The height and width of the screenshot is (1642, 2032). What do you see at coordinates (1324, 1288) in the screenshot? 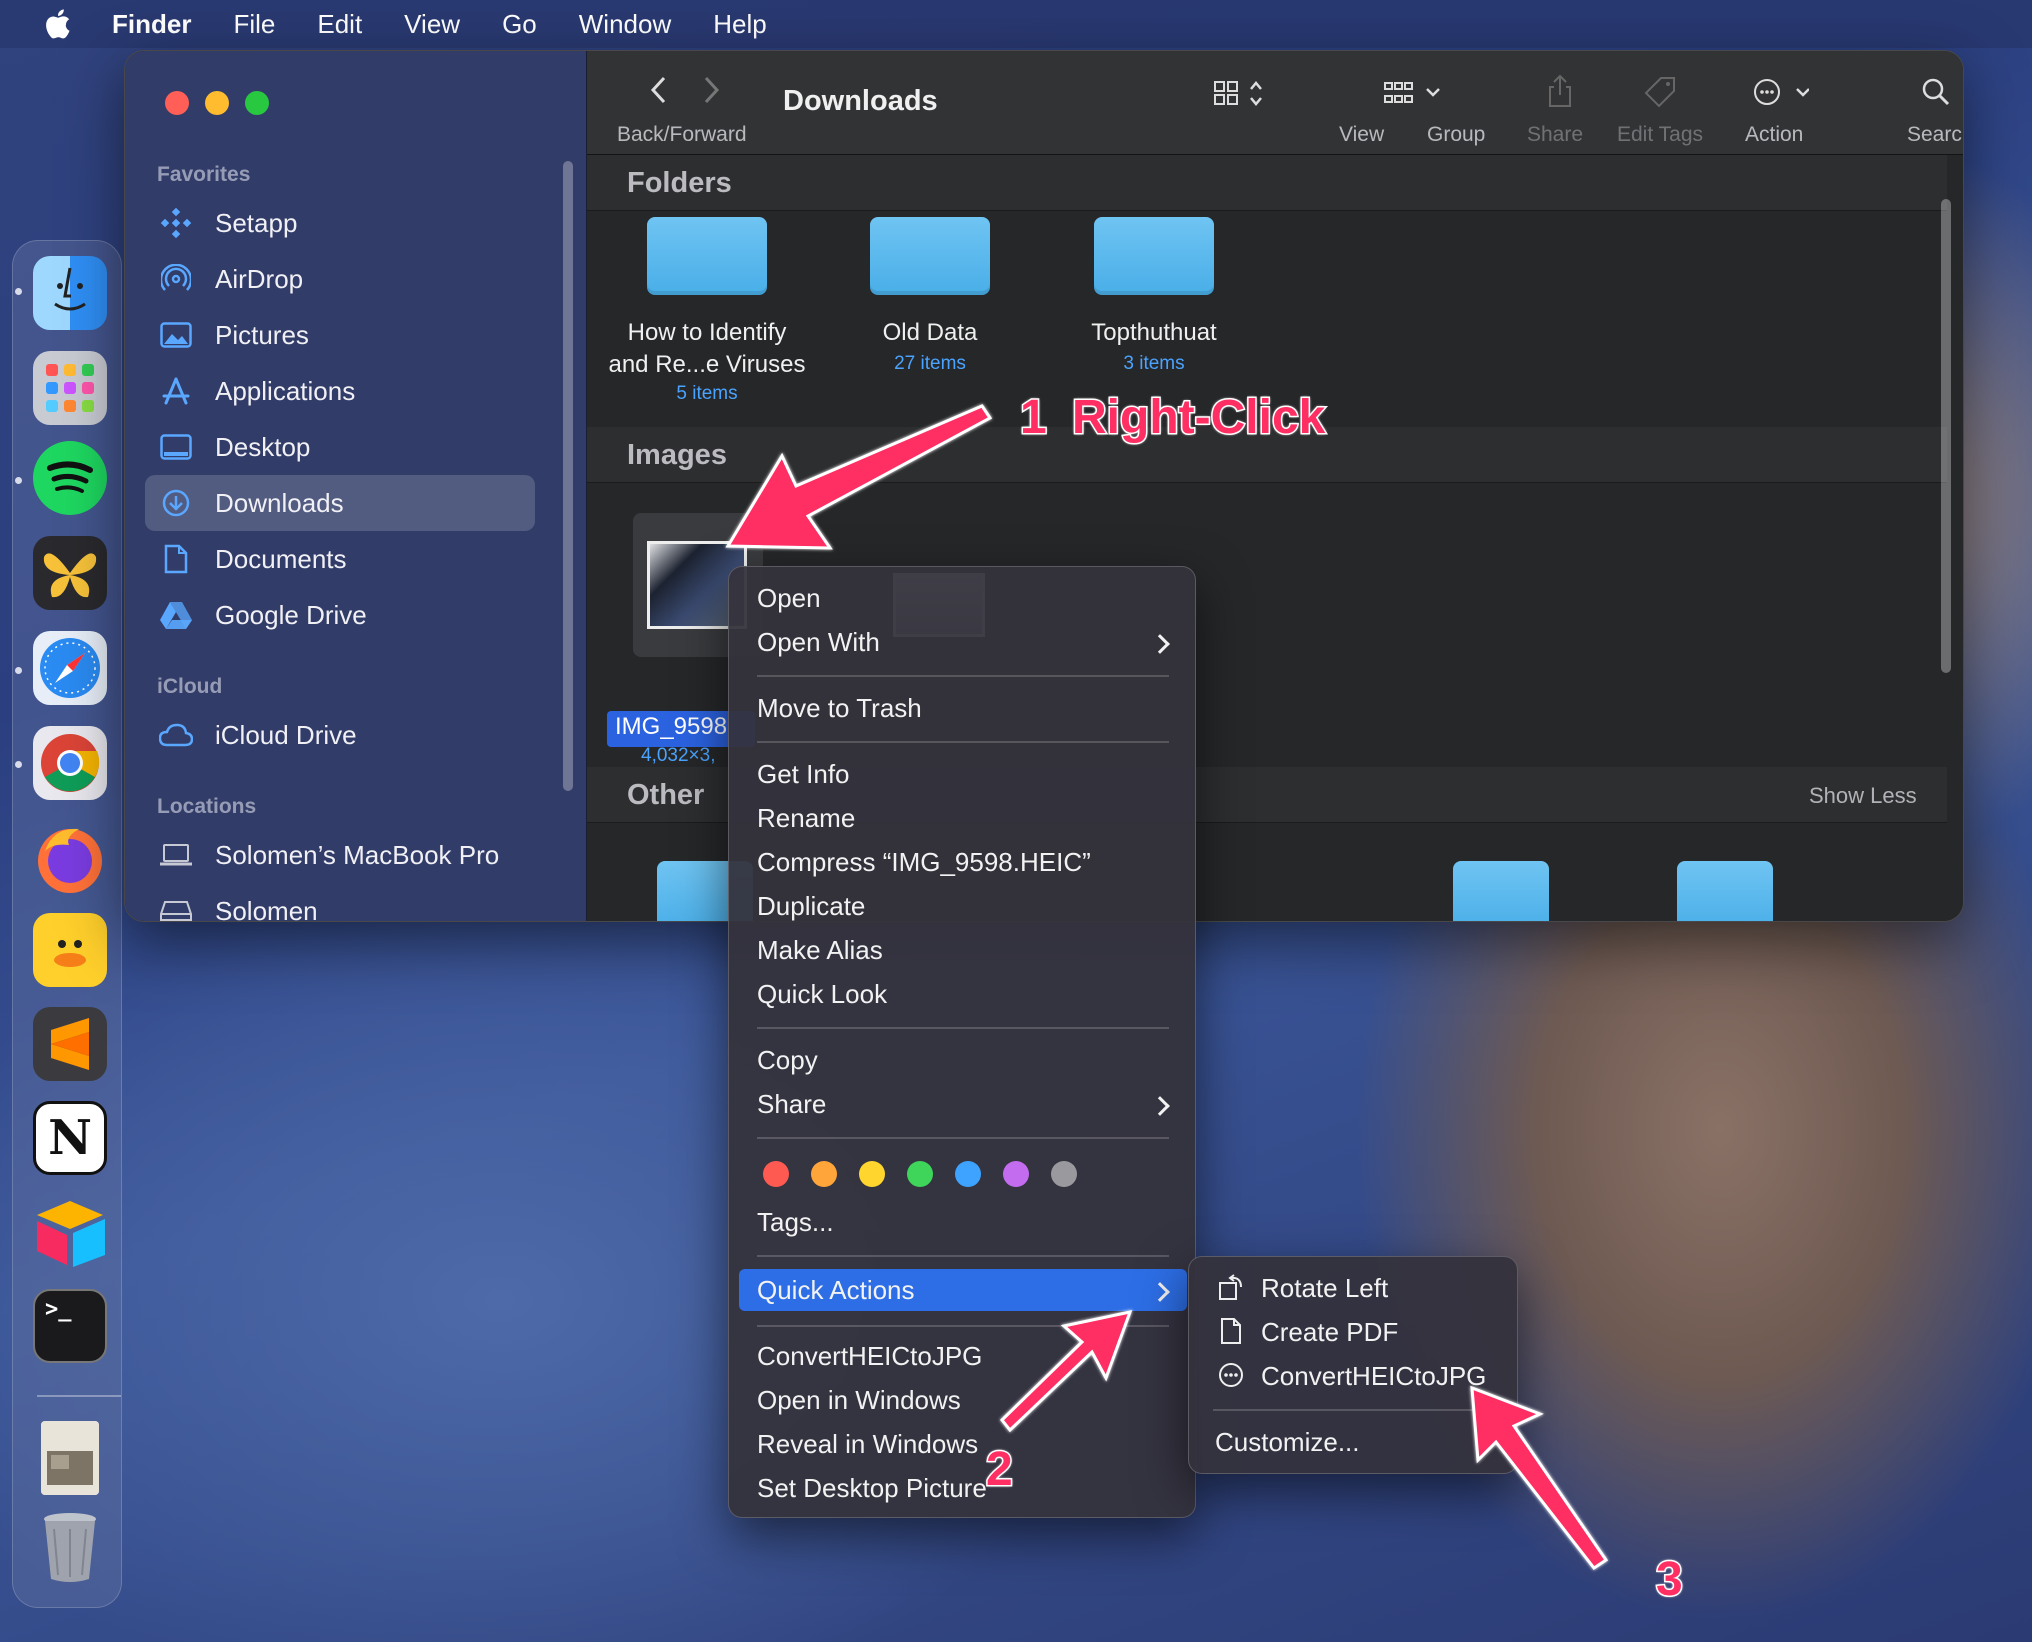
I see `submenu-rotate-left: Rotate Left` at bounding box center [1324, 1288].